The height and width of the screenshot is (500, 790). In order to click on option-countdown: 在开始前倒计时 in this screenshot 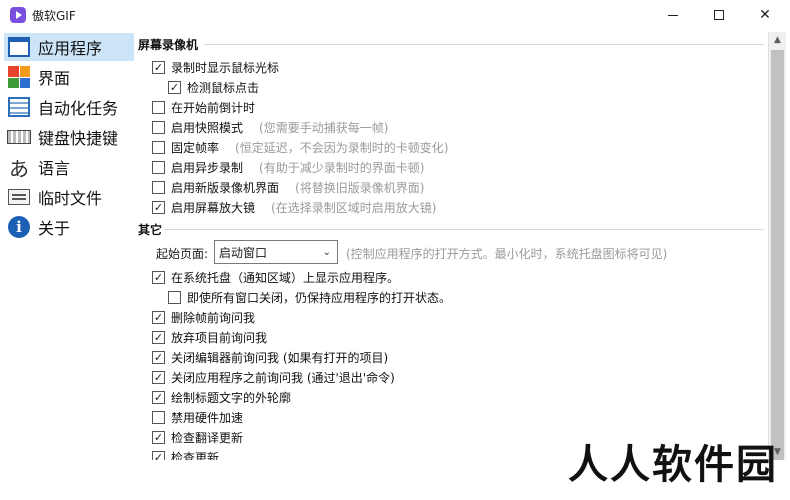, I will do `click(203, 107)`.